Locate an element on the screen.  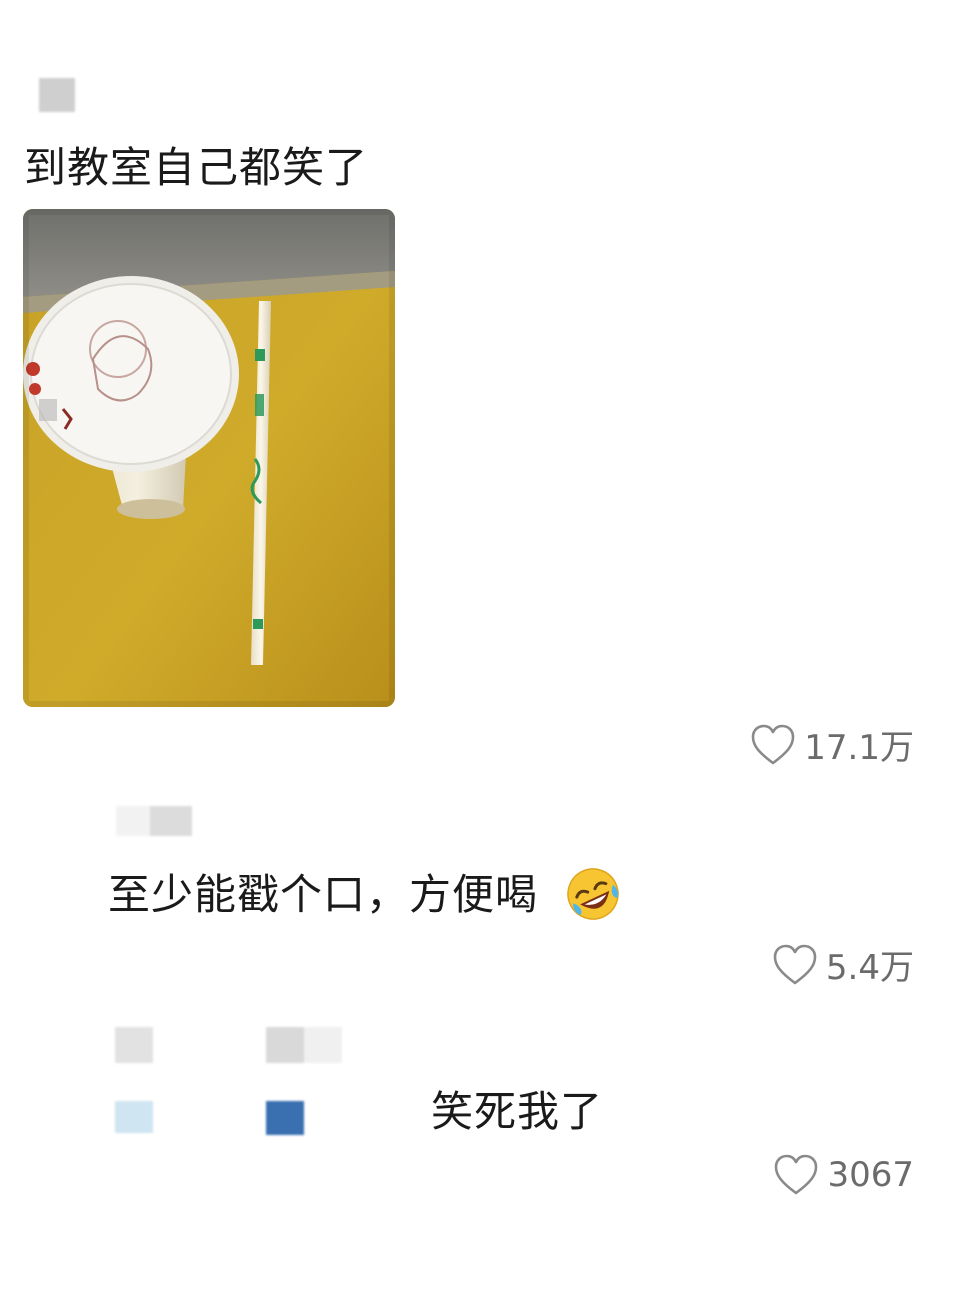
reply-text: 至少能戳个口，方便喝 is located at coordinates (323, 894).